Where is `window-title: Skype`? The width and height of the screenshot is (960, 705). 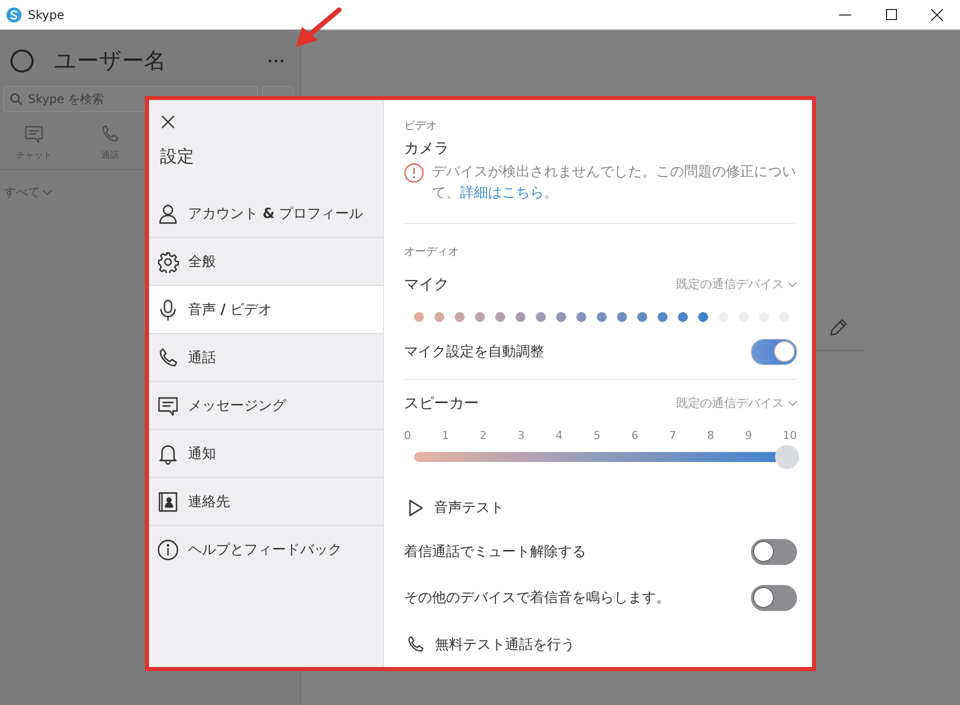
window-title: Skype is located at coordinates (47, 15).